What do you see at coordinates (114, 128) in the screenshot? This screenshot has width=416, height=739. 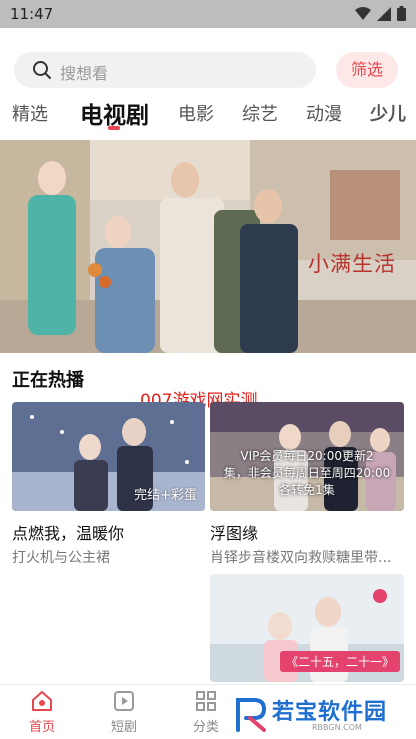 I see `active-tab-indicator` at bounding box center [114, 128].